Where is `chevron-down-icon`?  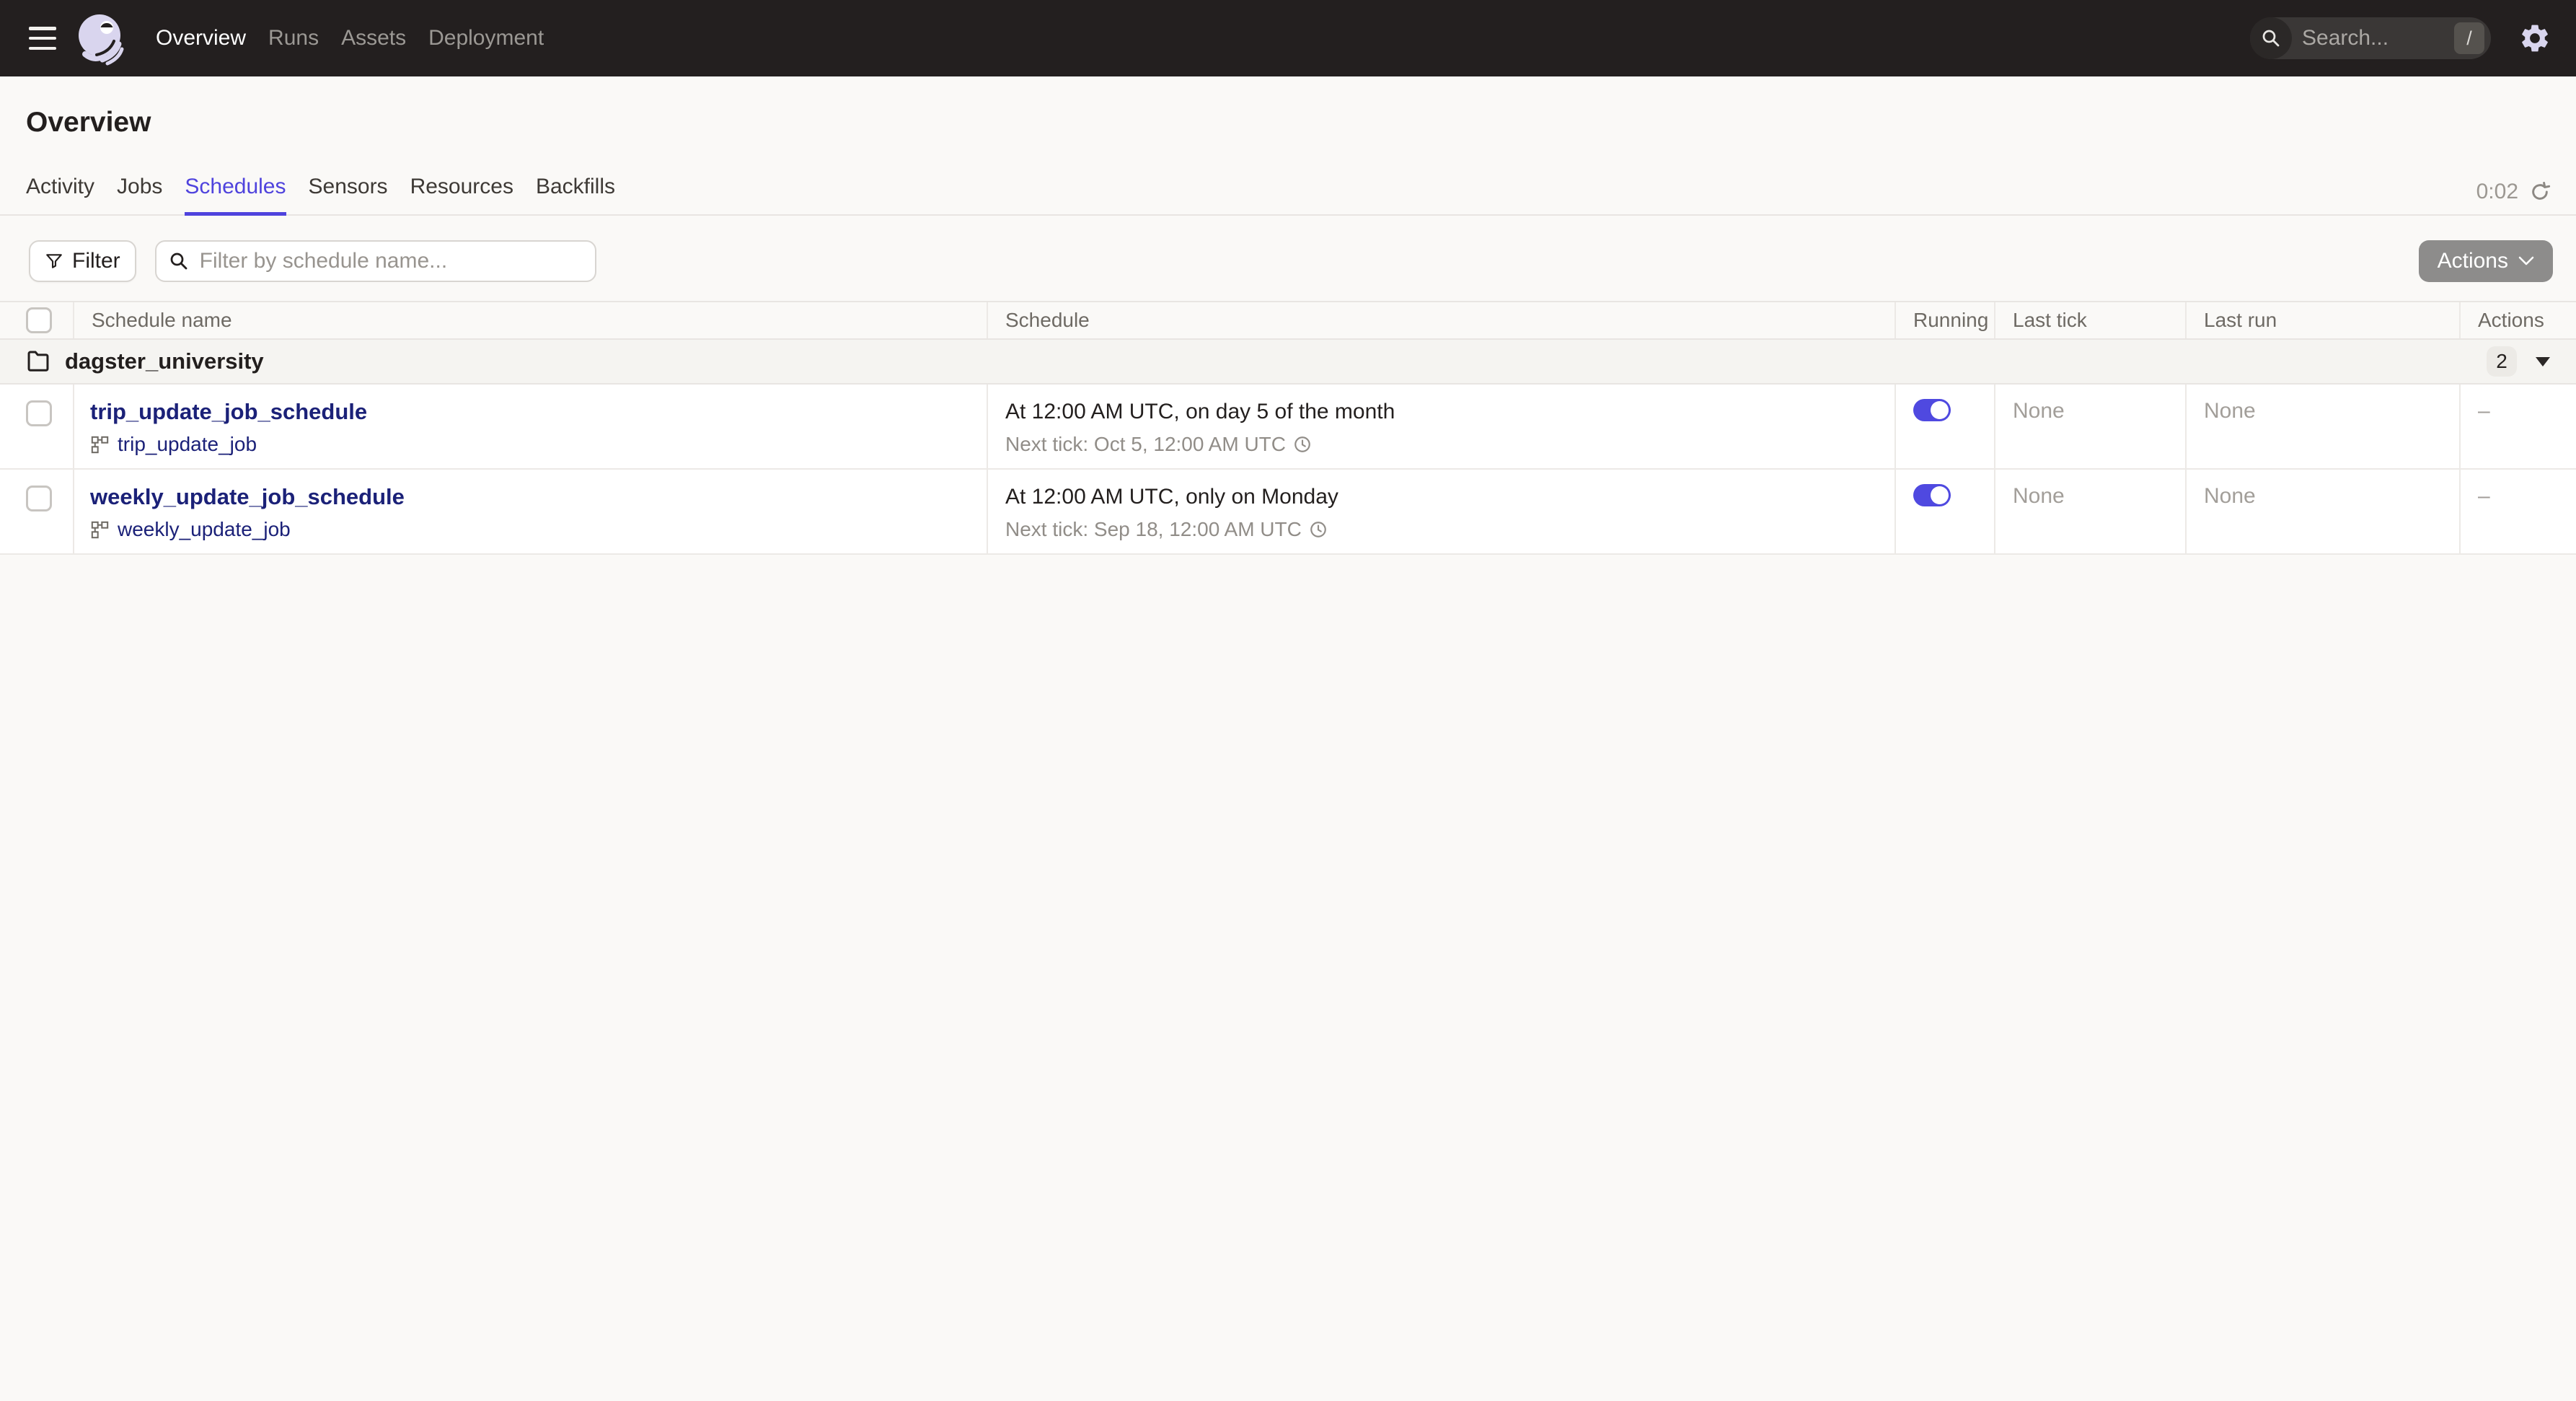
chevron-down-icon is located at coordinates (2526, 260).